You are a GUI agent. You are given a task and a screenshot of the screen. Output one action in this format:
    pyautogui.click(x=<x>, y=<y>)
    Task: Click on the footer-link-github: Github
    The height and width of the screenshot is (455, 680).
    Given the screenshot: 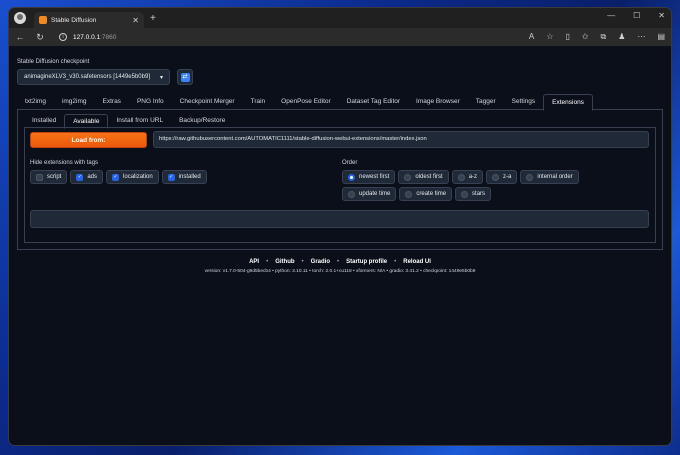 What is the action you would take?
    pyautogui.click(x=284, y=262)
    